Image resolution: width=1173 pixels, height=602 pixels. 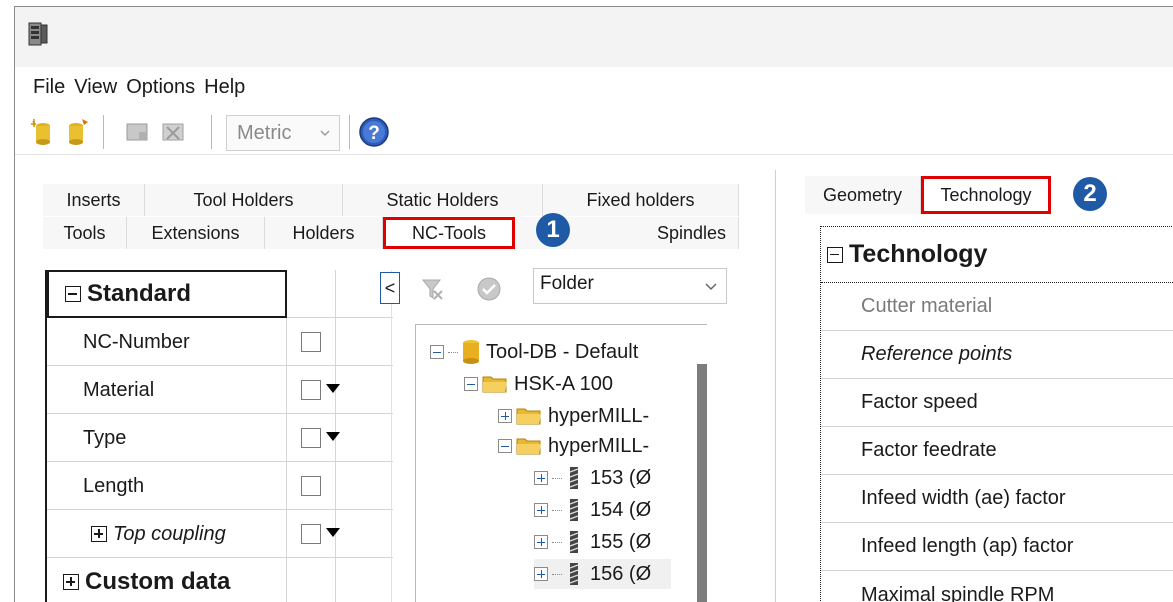 I want to click on tab-inserts: Inserts, so click(x=94, y=200).